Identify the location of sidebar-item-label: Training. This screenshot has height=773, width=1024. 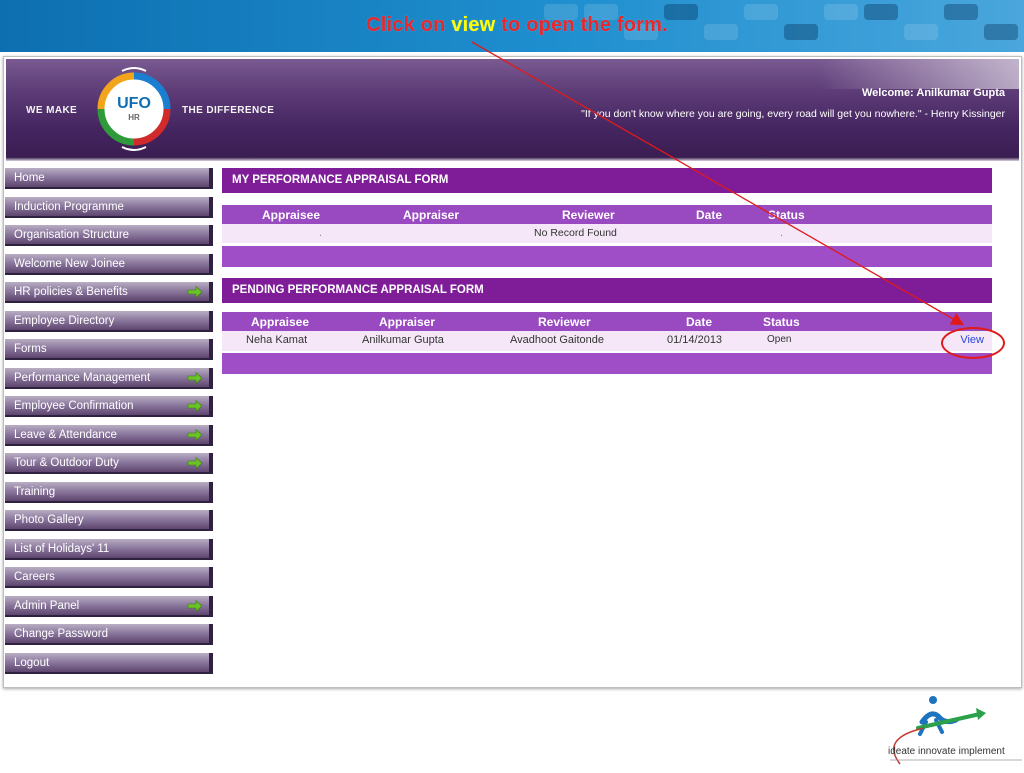
(35, 491).